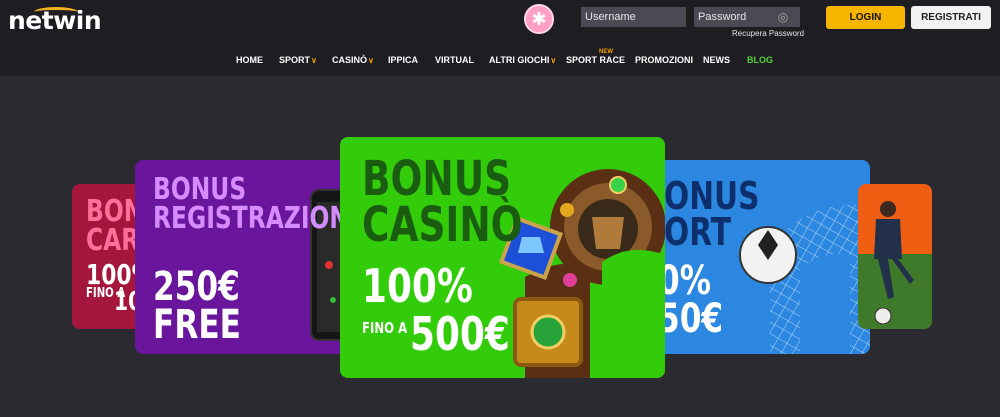 This screenshot has height=417, width=1000. Describe the element at coordinates (249, 60) in the screenshot. I see `nav-home: HOME` at that location.